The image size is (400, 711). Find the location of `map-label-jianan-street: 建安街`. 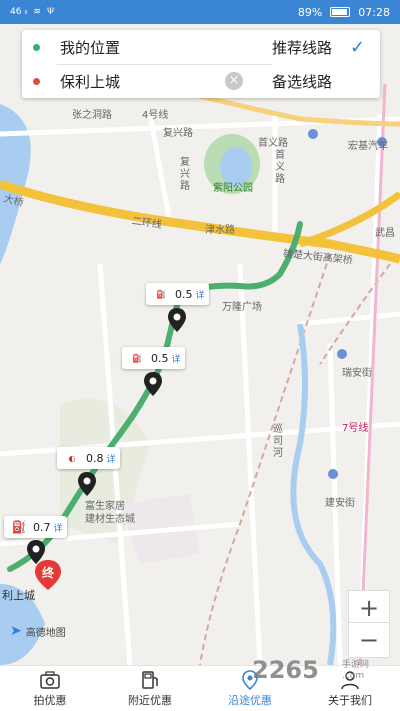

map-label-jianan-street: 建安街 is located at coordinates (340, 503).